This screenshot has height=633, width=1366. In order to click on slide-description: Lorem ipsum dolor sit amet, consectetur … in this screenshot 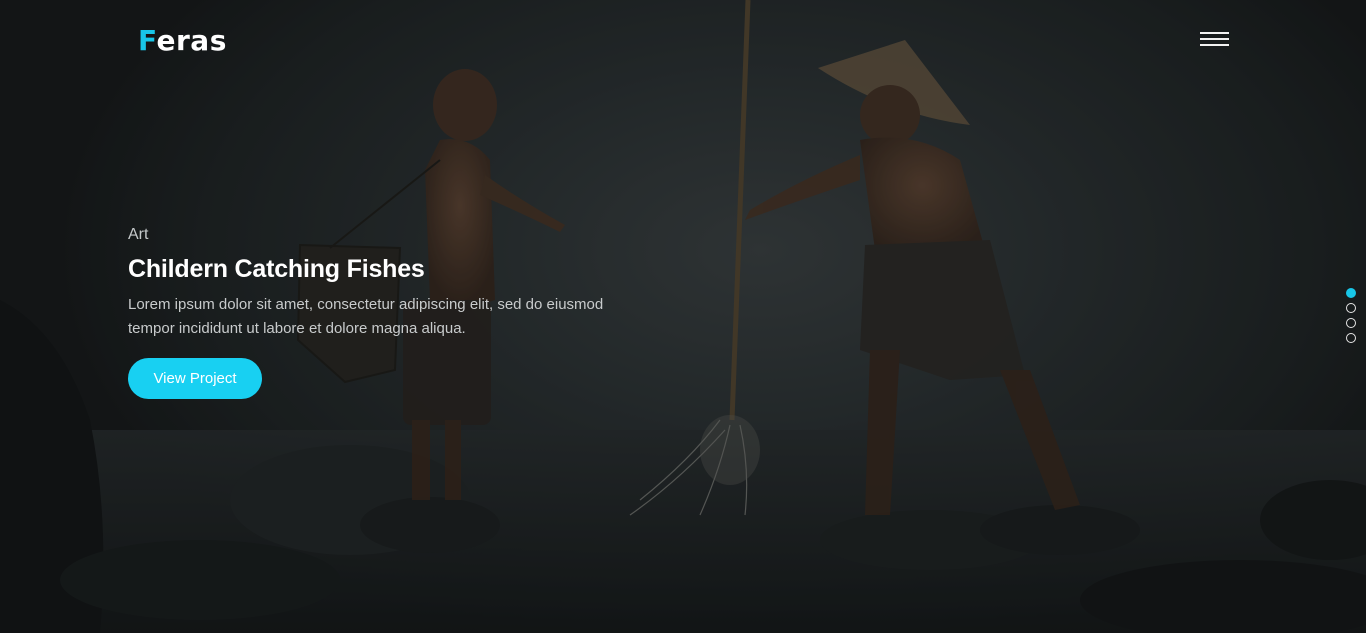, I will do `click(366, 316)`.